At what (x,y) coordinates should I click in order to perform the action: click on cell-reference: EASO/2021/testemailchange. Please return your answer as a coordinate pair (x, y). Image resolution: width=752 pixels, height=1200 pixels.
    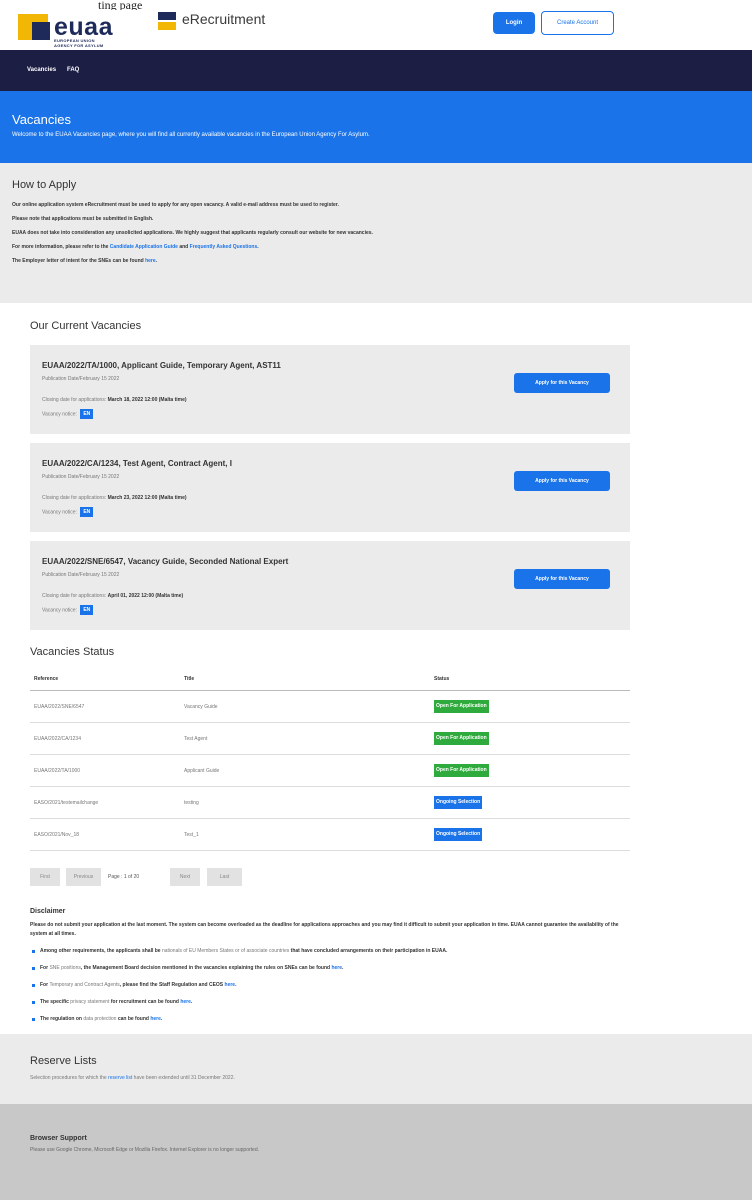
    Looking at the image, I should click on (66, 803).